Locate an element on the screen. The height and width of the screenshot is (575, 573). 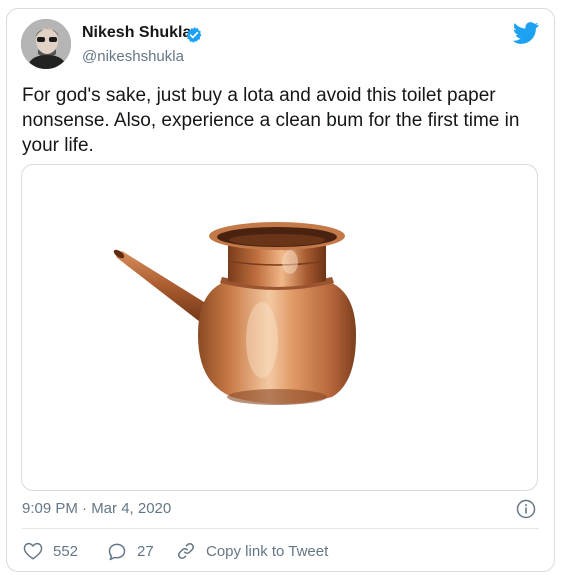
divider is located at coordinates (280, 528).